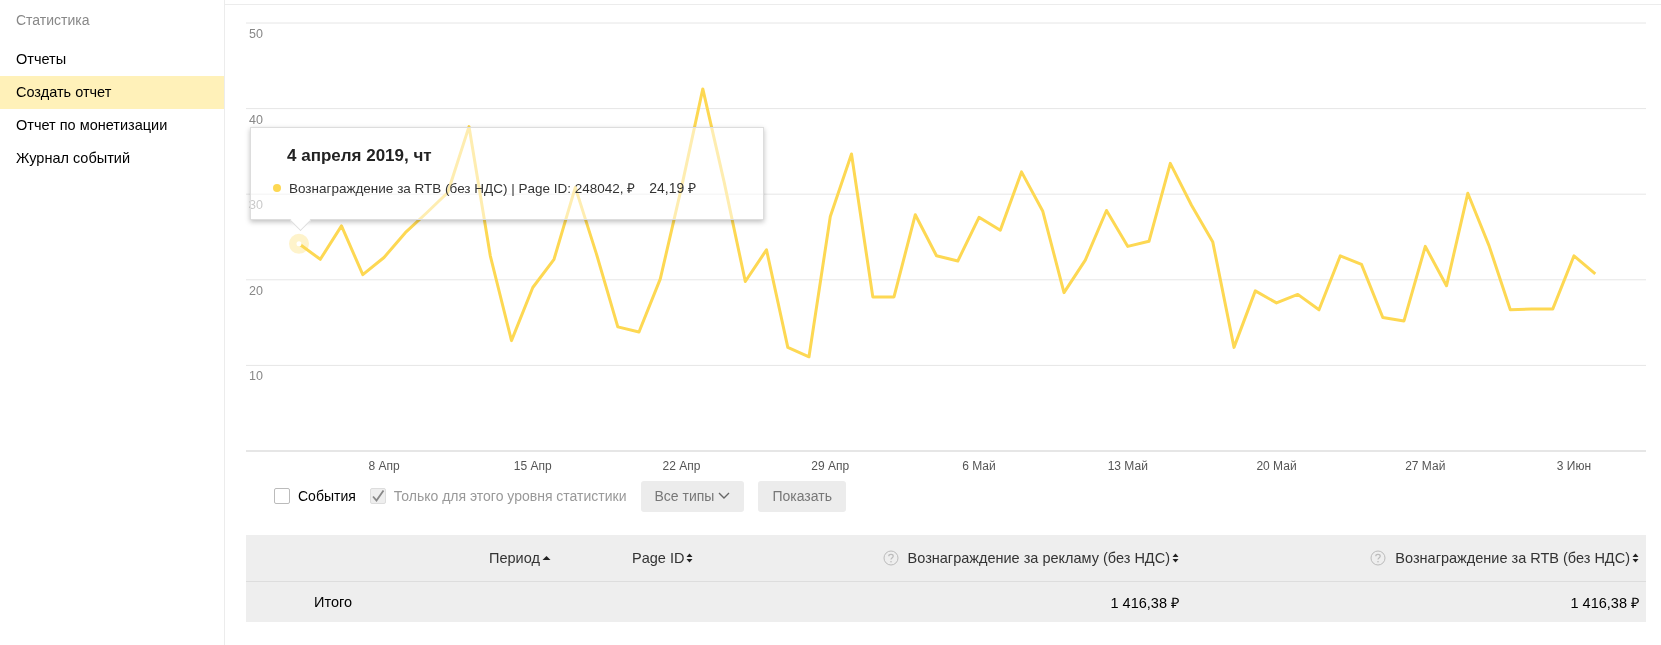  Describe the element at coordinates (979, 466) in the screenshot. I see `x-tick-label: 6 Май` at that location.